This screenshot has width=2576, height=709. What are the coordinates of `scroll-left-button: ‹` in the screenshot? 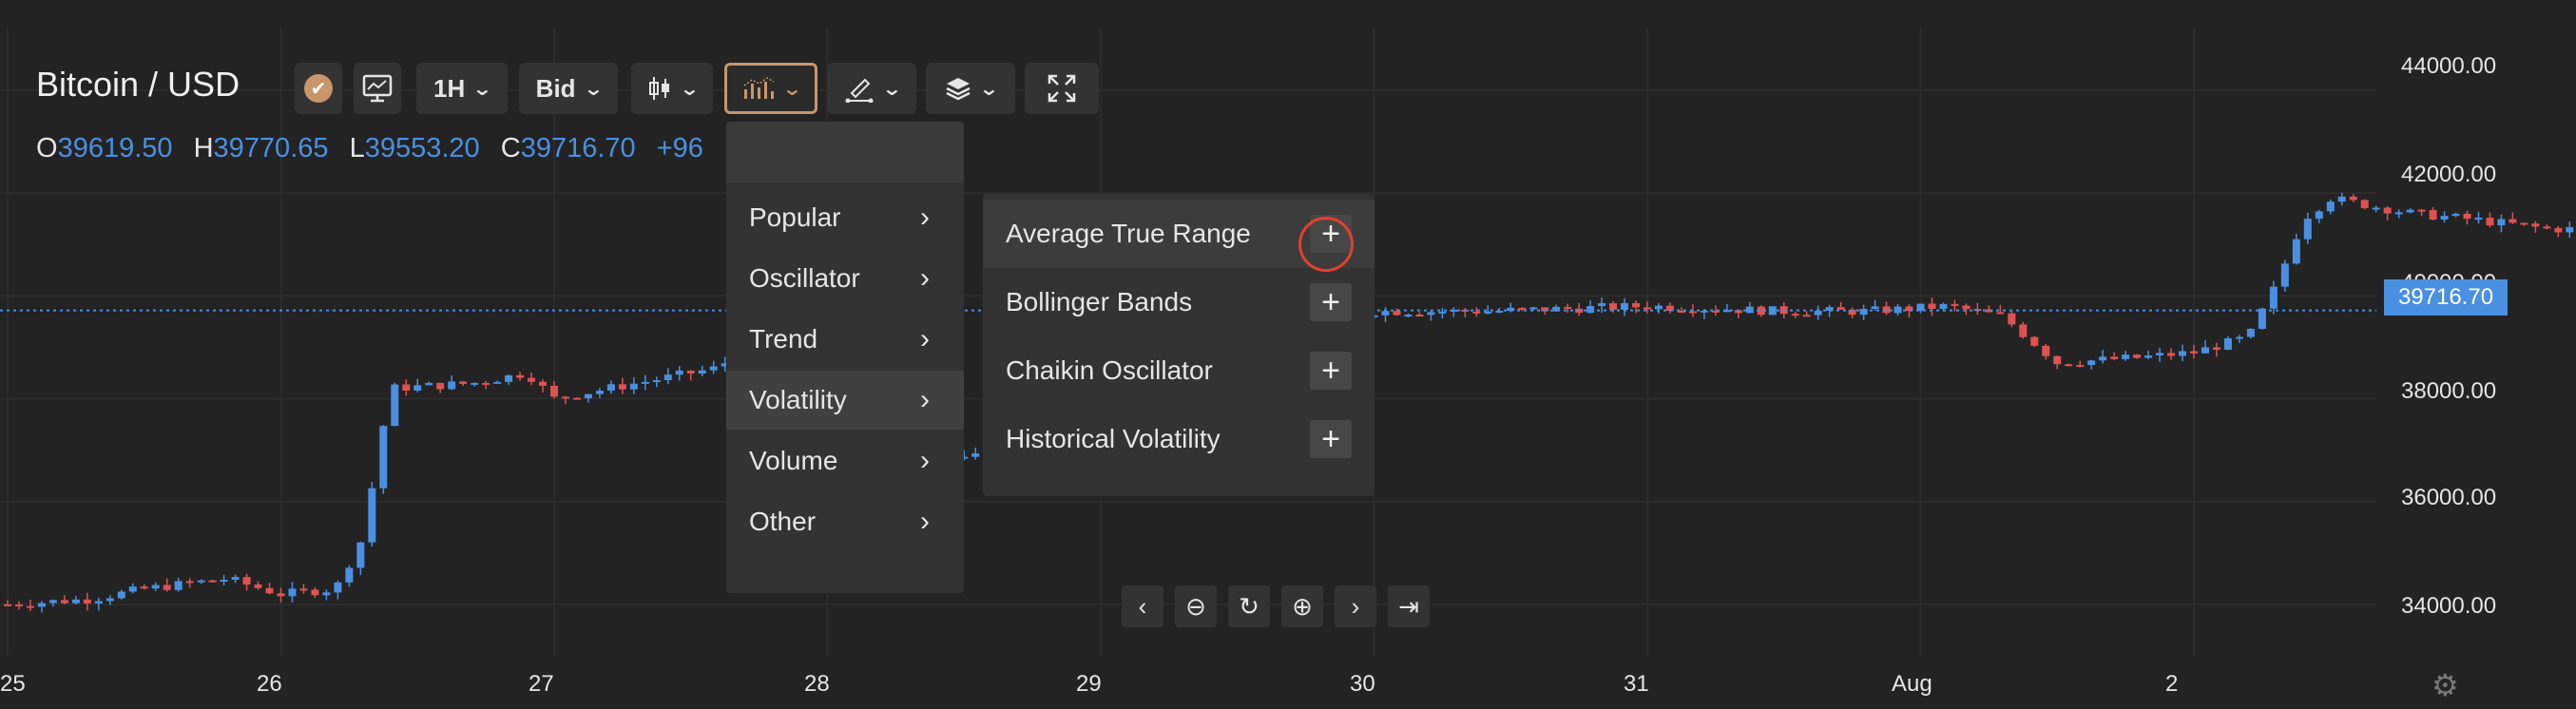 It's located at (1142, 606).